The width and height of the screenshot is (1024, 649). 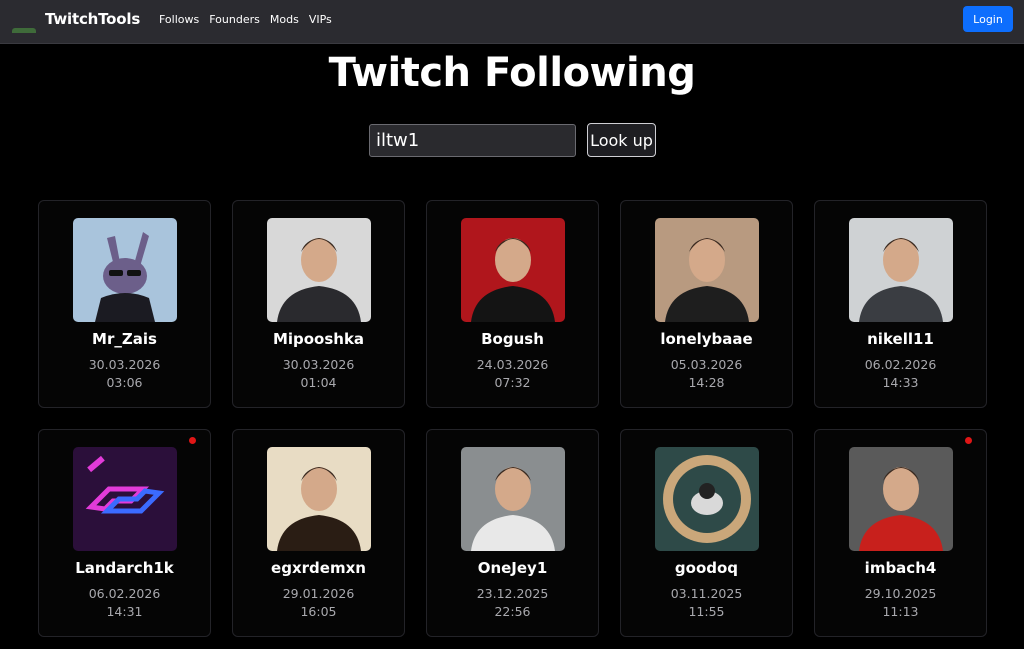 I want to click on look-up-button: Look up, so click(x=621, y=140).